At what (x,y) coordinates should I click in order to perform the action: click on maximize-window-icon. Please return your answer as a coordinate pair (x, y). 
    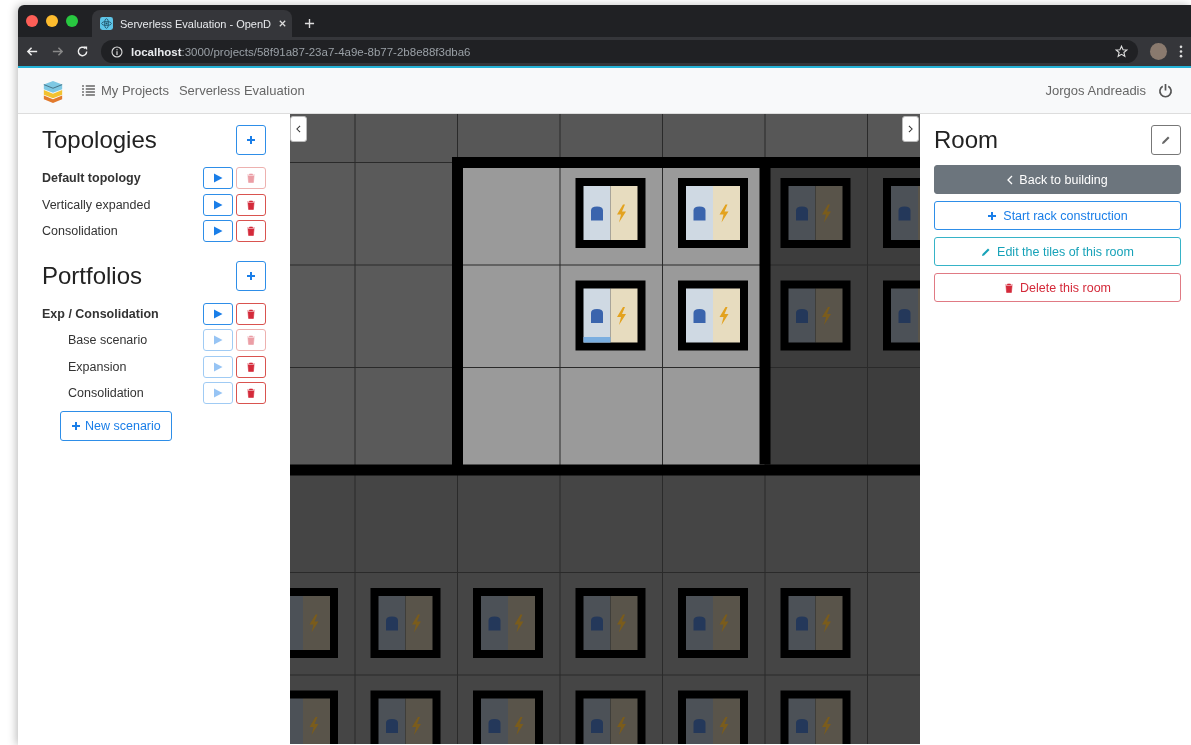
    Looking at the image, I should click on (72, 21).